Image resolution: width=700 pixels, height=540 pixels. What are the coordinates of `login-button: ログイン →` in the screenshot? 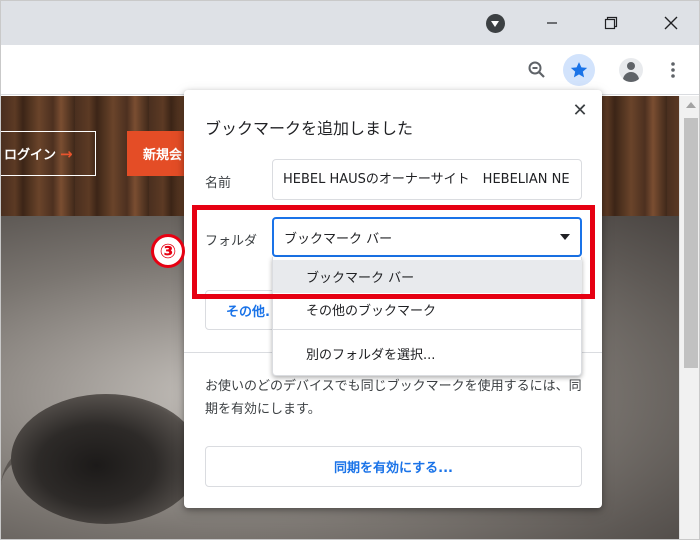 It's located at (48, 153).